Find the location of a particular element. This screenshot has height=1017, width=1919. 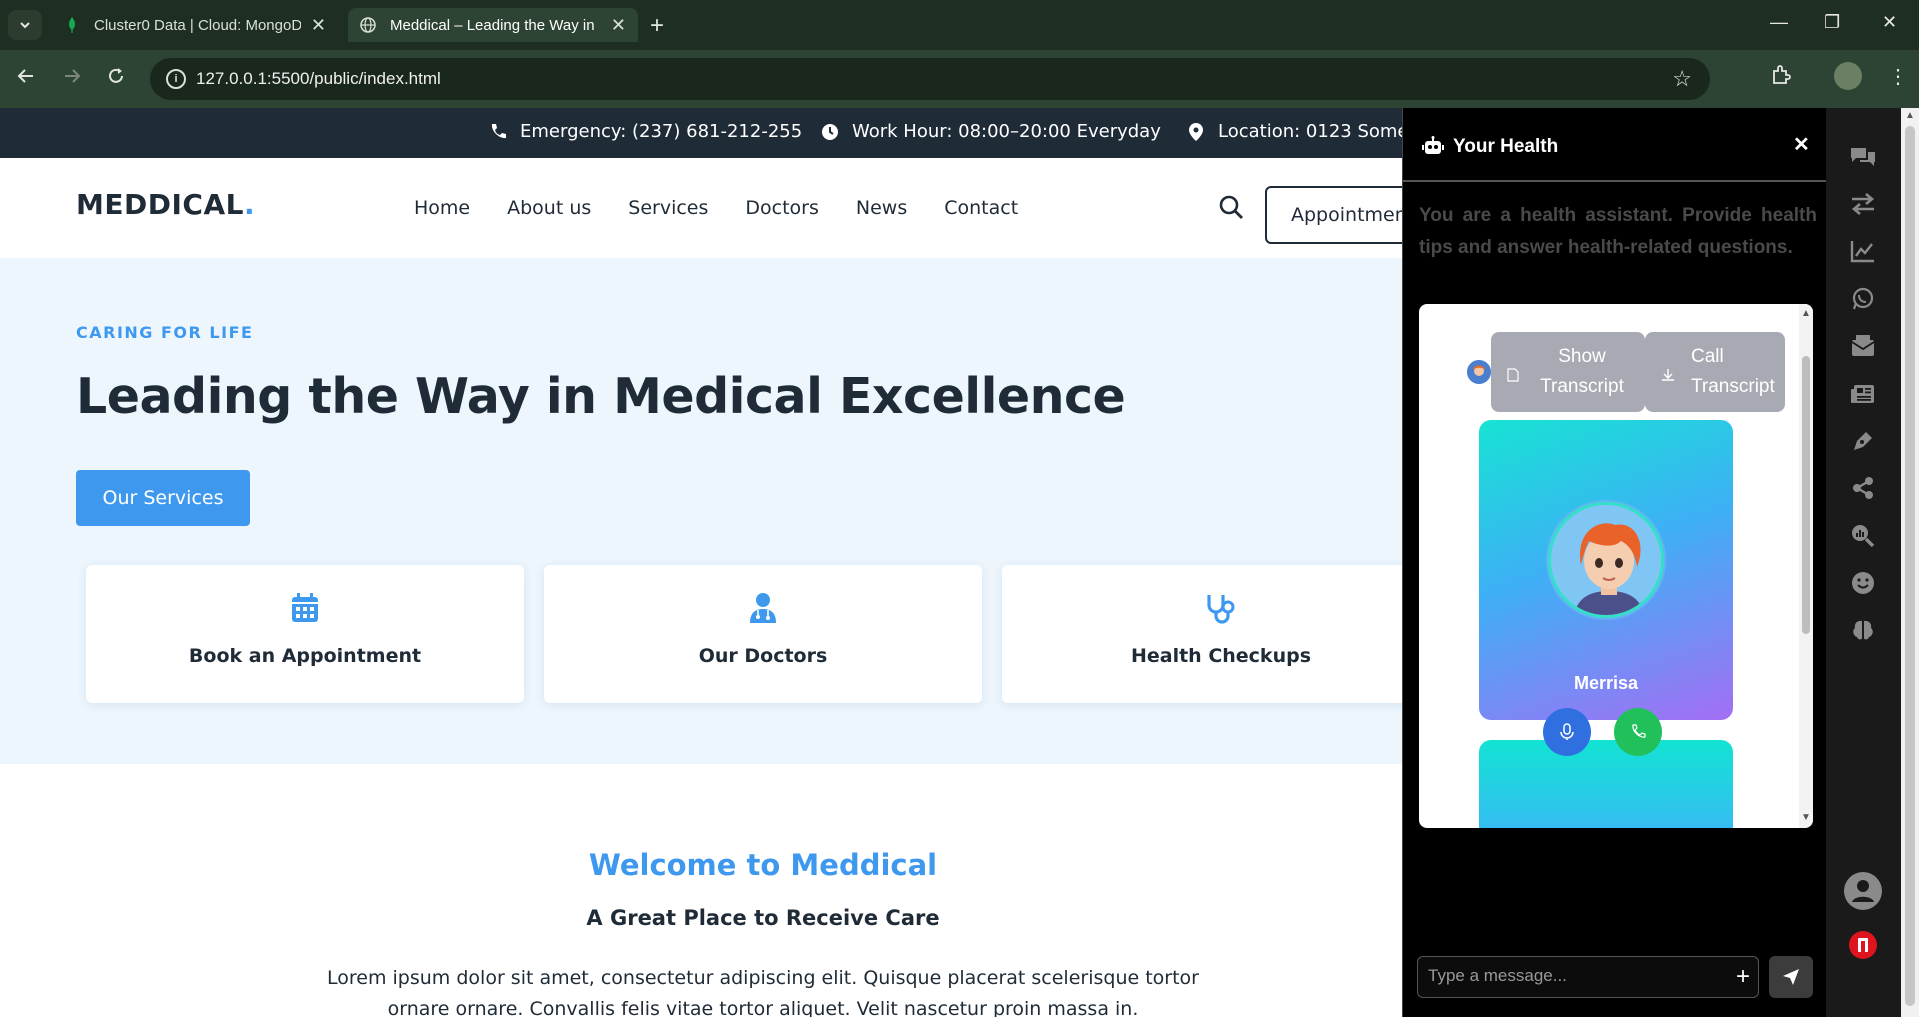

smile-icon is located at coordinates (1863, 583).